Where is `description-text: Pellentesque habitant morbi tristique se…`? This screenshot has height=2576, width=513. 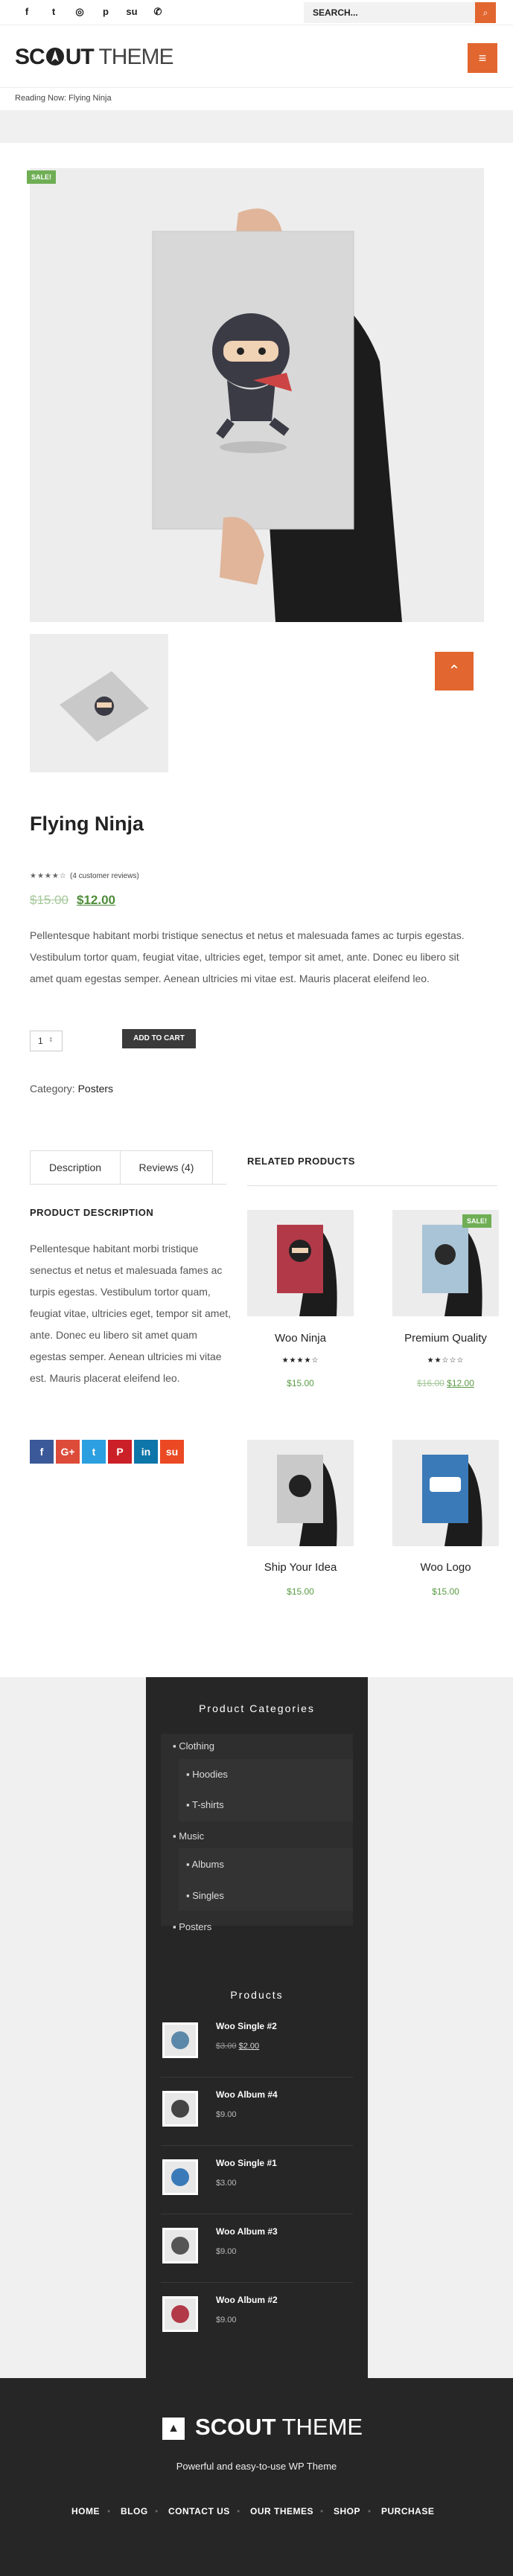 description-text: Pellentesque habitant morbi tristique se… is located at coordinates (131, 1313).